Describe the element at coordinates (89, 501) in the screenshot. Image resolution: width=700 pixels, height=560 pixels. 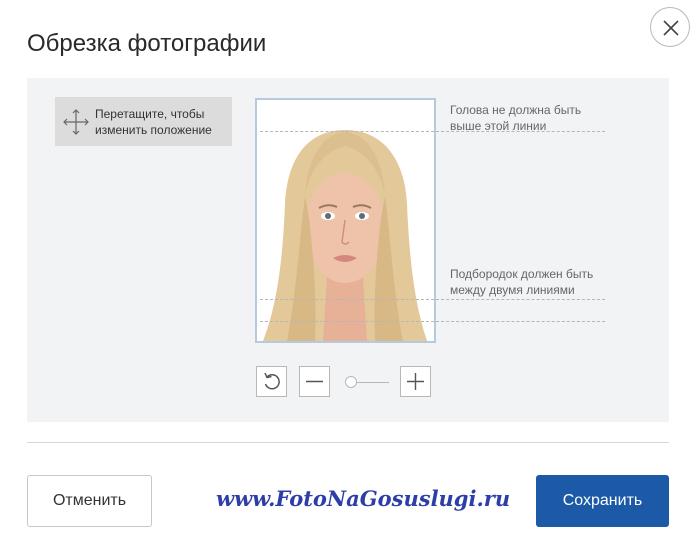
I see `cancel-button: Отменить` at that location.